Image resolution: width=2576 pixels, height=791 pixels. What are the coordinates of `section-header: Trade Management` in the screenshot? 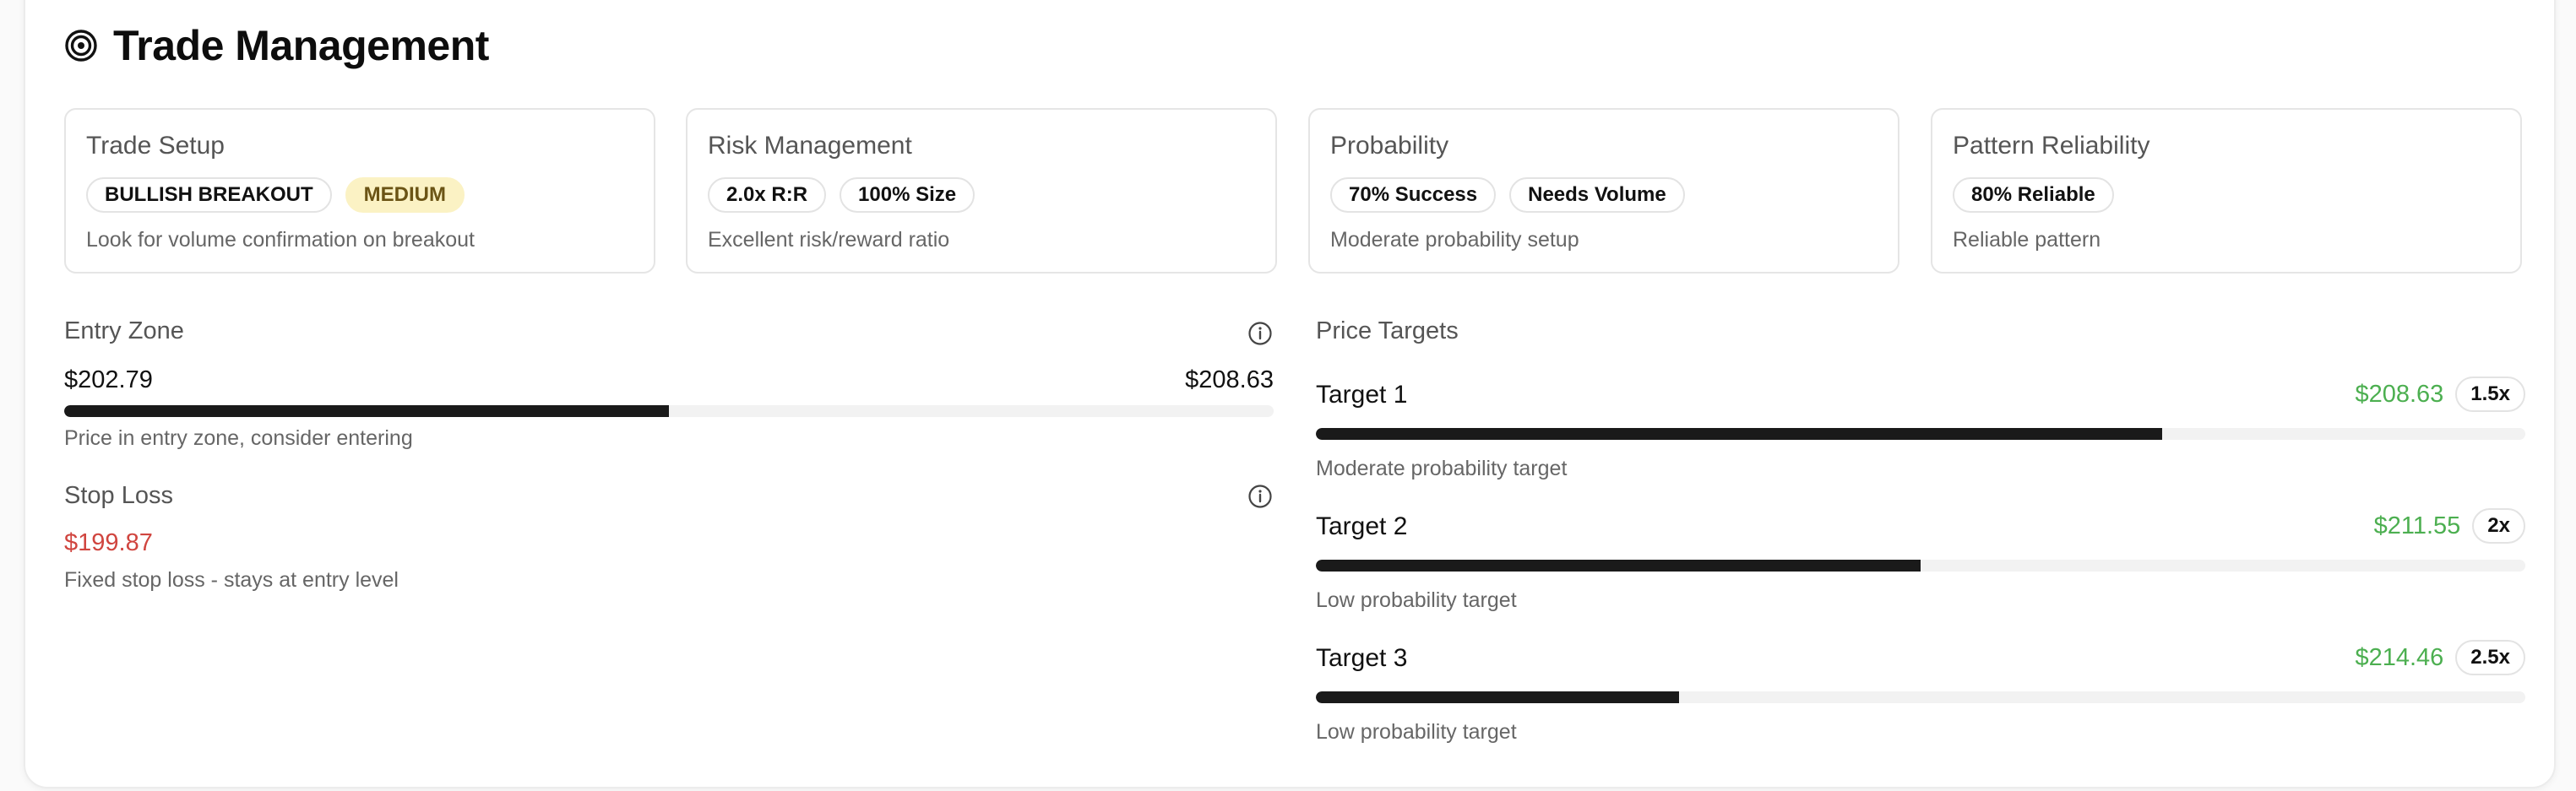 It's located at (276, 46).